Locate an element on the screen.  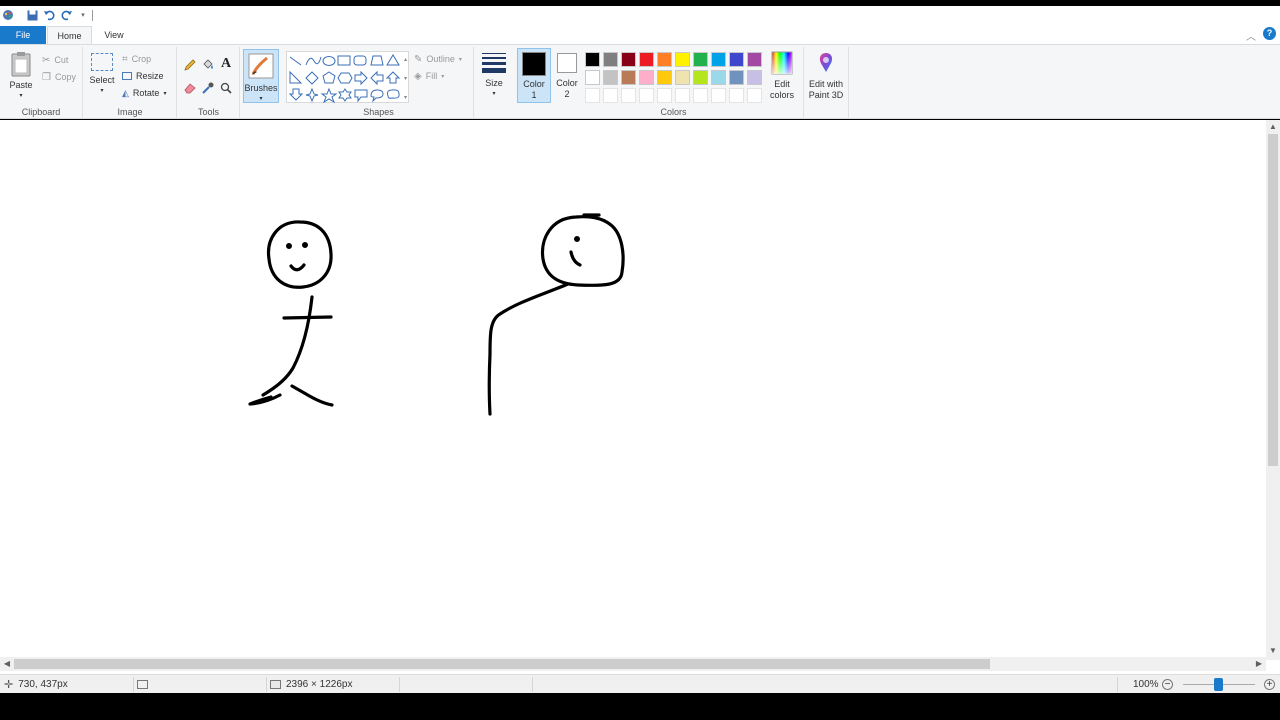
scroll-down-icon: ▼ is located at coordinates (1273, 651).